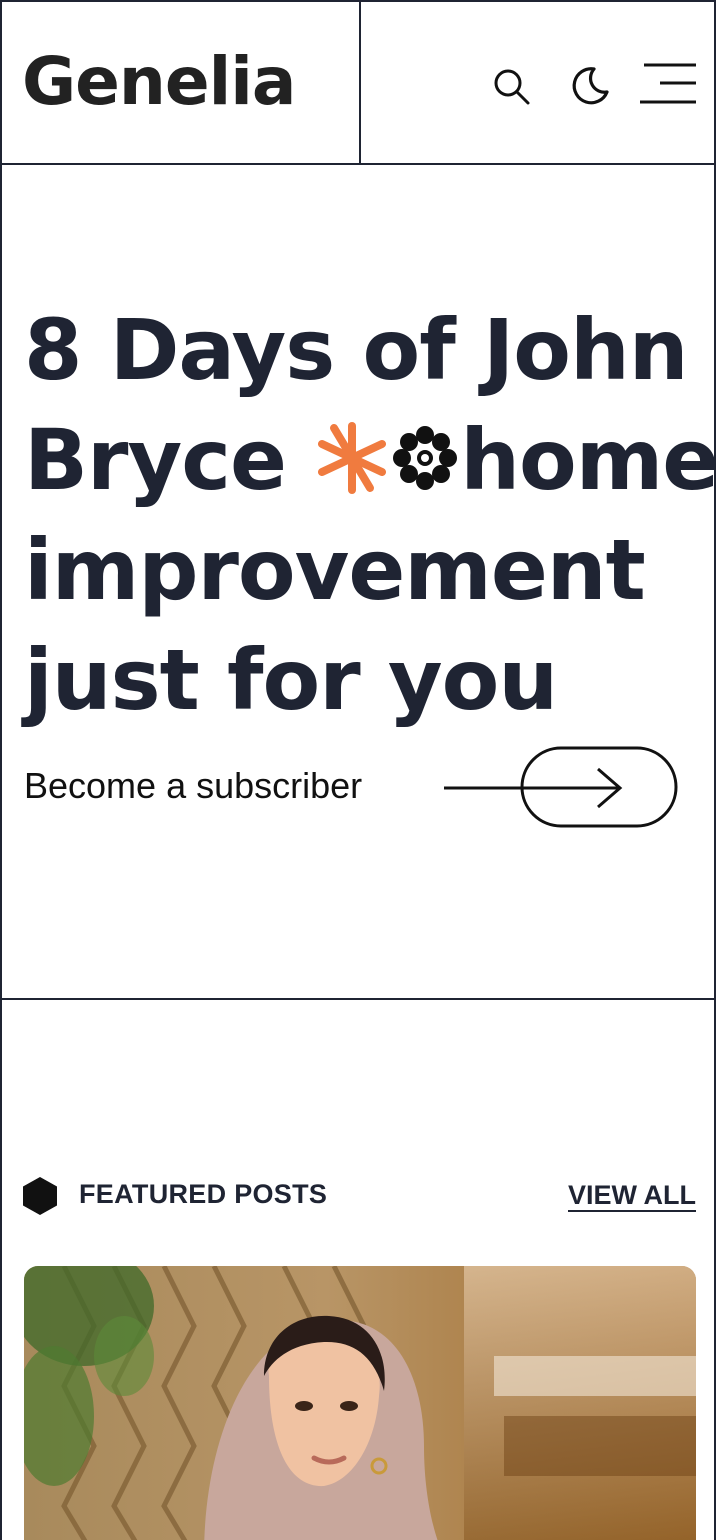 The height and width of the screenshot is (1540, 716). I want to click on subscribe-row: Become a subscriber, so click(354, 788).